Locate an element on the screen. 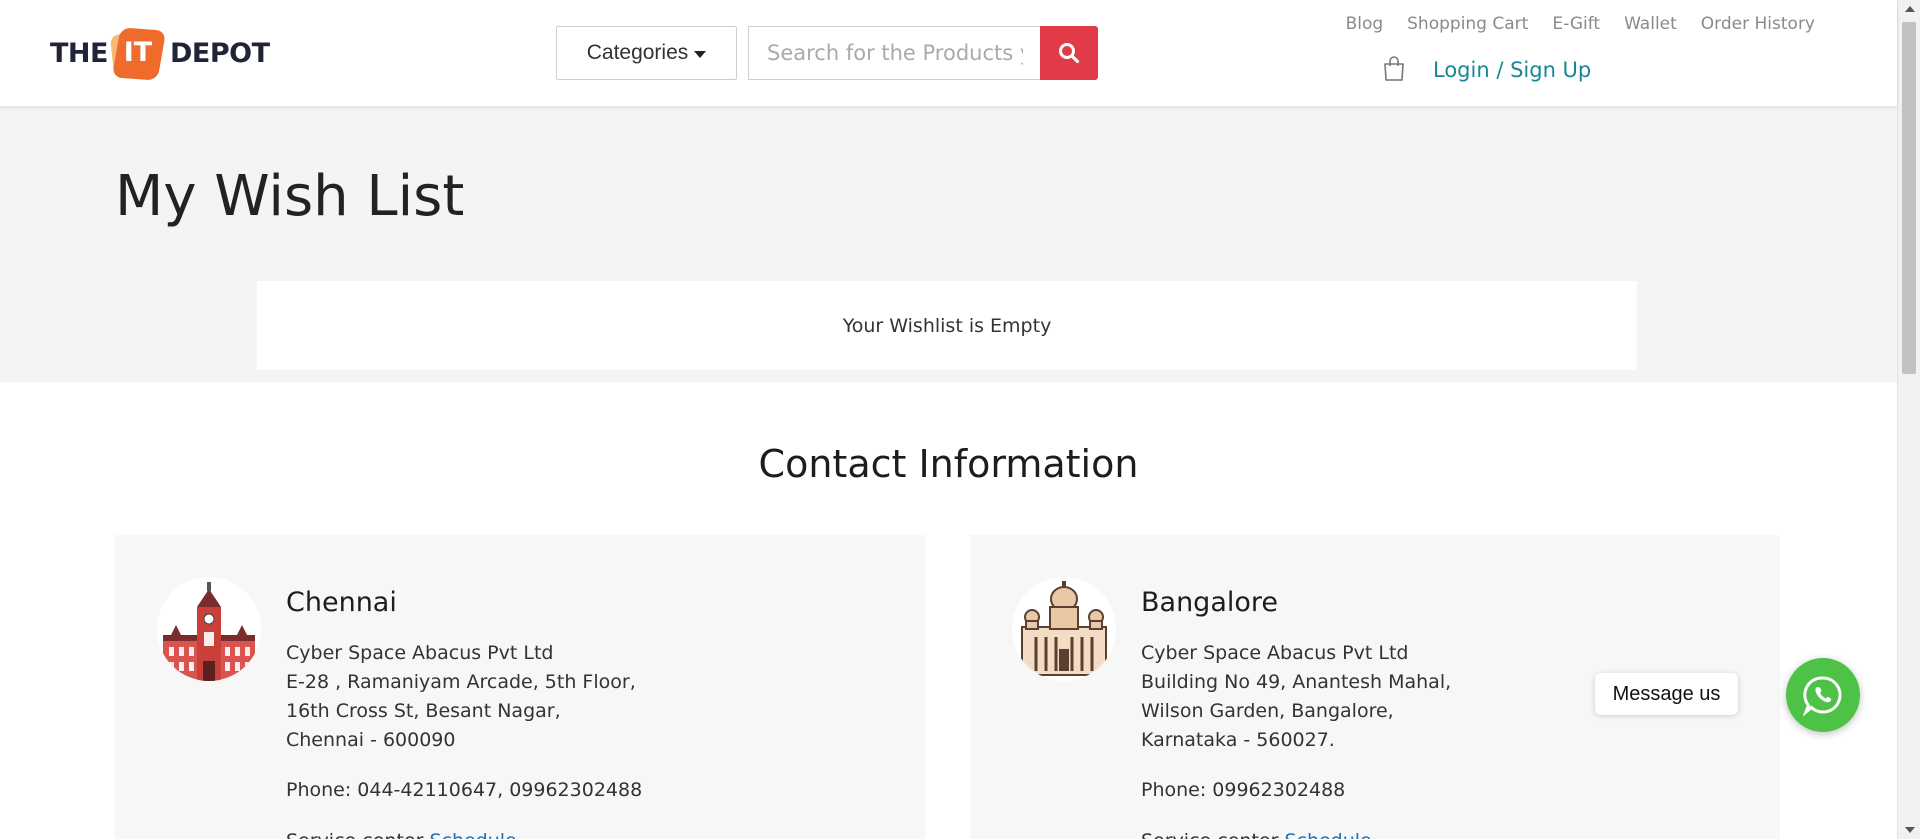  logo-word-depot: DEPOT is located at coordinates (219, 53).